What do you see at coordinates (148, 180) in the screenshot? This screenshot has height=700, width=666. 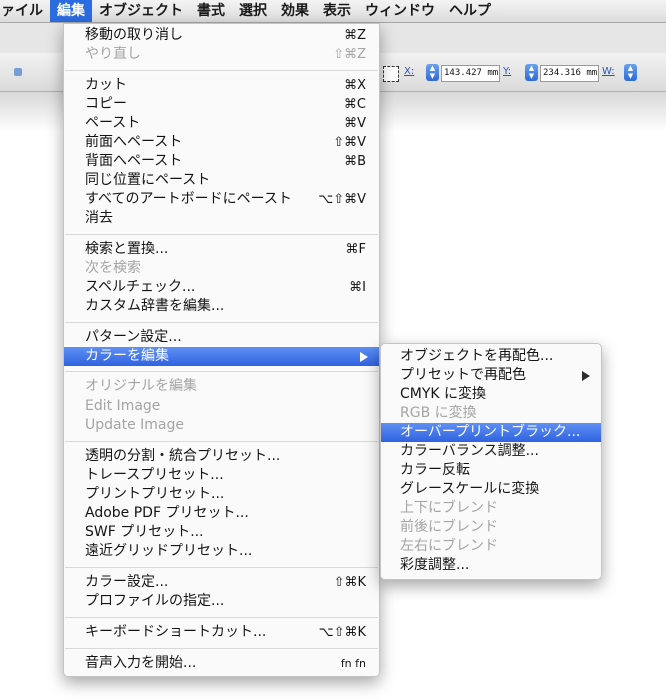 I see `menu-item-label: 同じ位置にペースト` at bounding box center [148, 180].